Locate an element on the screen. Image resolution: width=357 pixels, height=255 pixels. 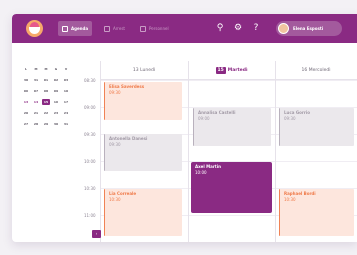
event-card: Luca Gorrio 09:30 is located at coordinates (316, 127).